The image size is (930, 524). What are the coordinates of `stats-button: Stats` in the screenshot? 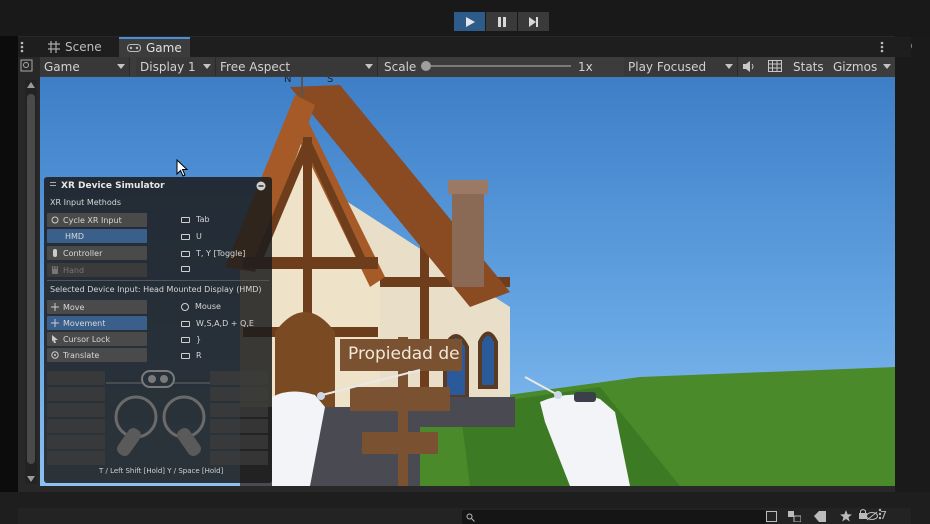 It's located at (808, 66).